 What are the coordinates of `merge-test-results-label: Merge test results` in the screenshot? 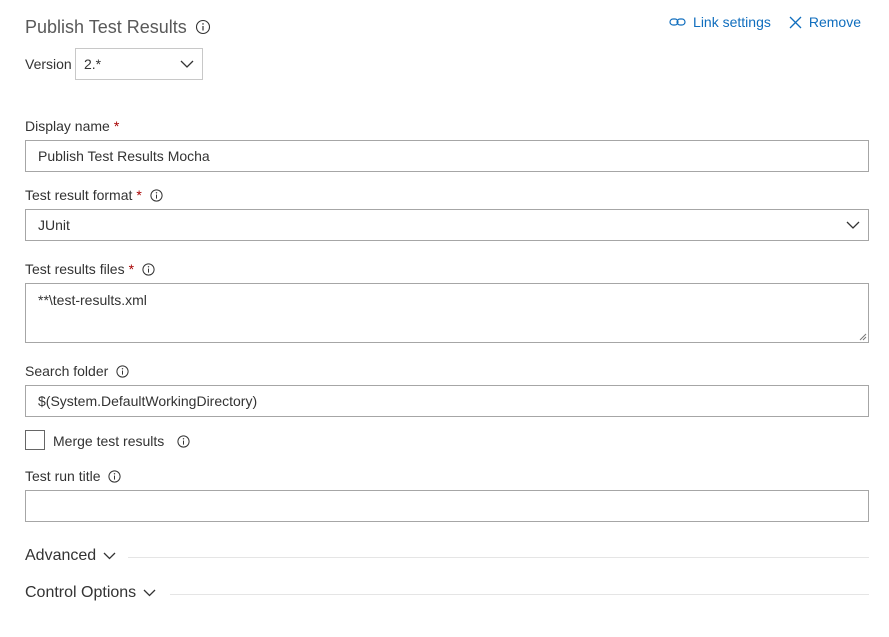 It's located at (121, 441).